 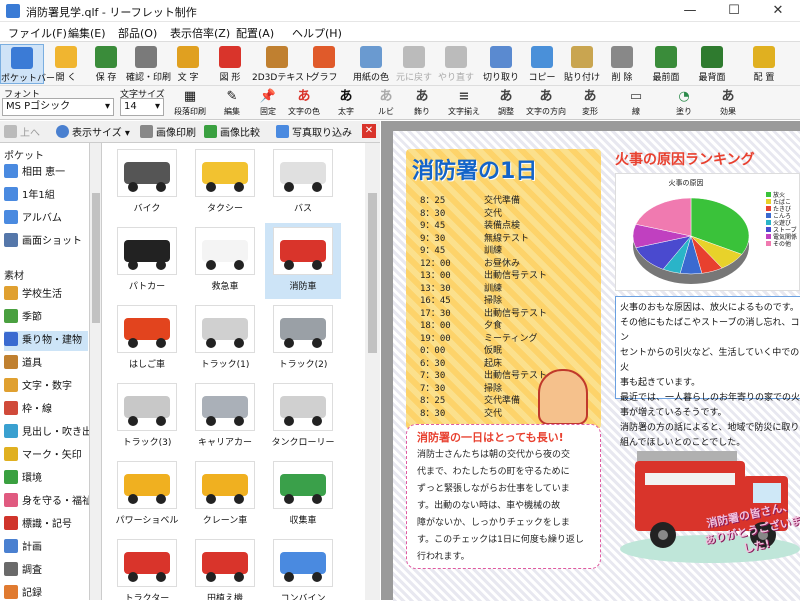 I want to click on toolbar-button-5: 図 形, so click(x=230, y=64).